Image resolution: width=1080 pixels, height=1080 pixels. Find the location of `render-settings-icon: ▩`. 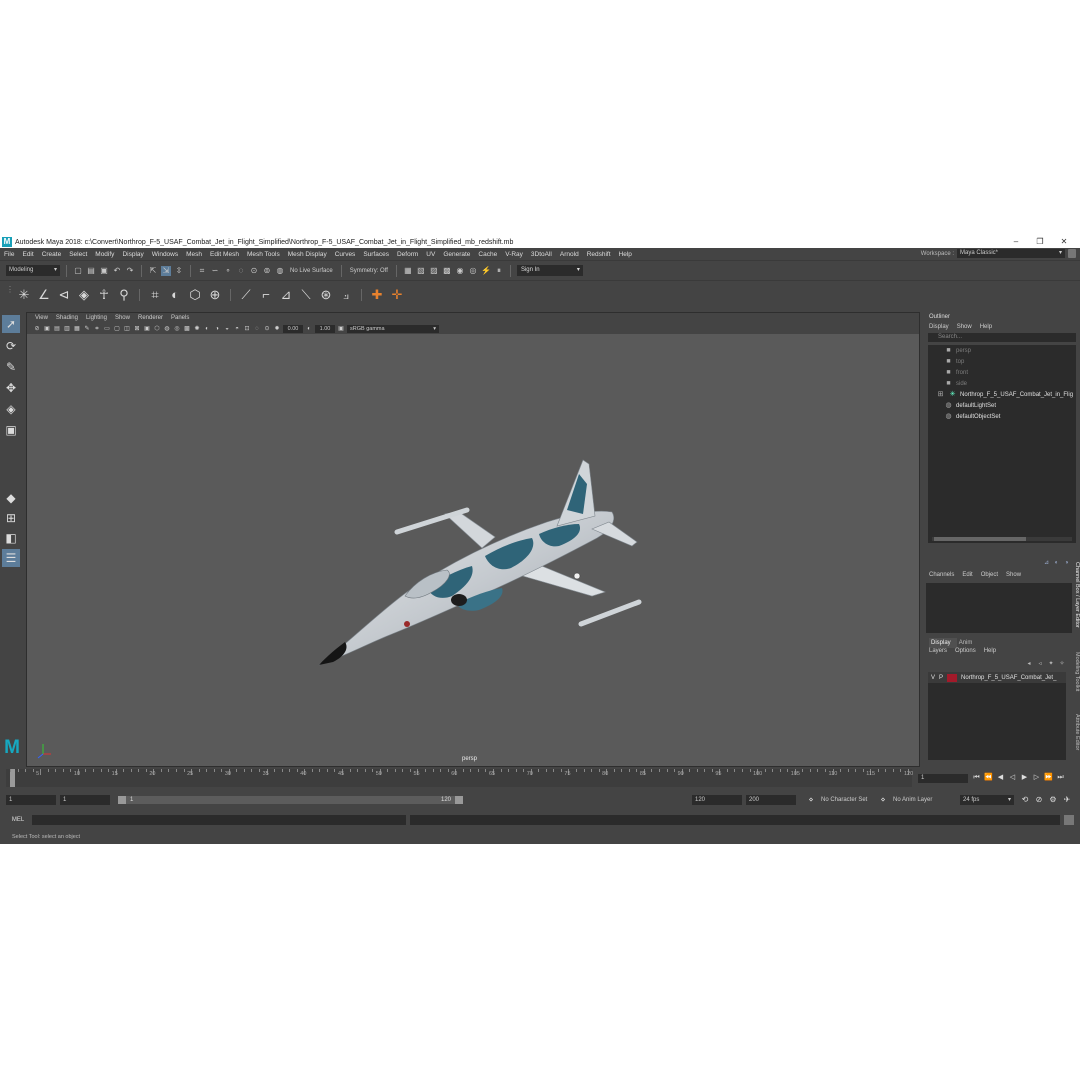

render-settings-icon: ▩ is located at coordinates (447, 271).